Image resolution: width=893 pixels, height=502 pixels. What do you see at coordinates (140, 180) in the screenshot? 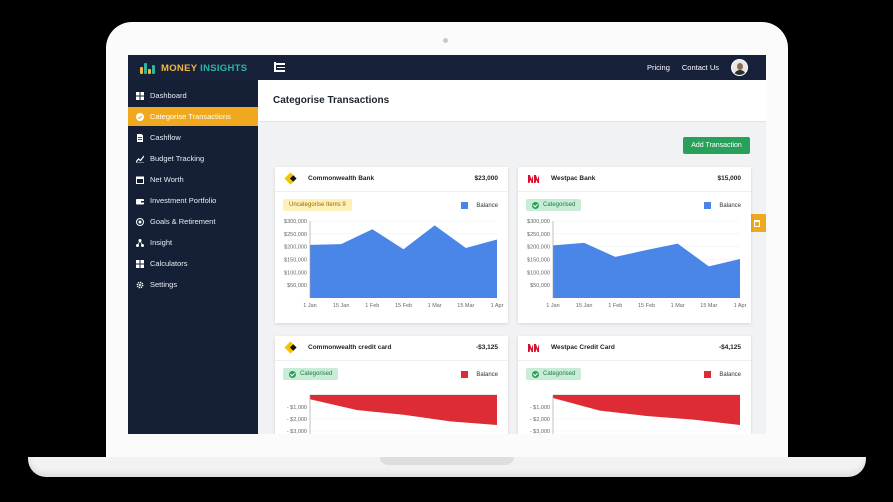
I see `calendar-icon` at bounding box center [140, 180].